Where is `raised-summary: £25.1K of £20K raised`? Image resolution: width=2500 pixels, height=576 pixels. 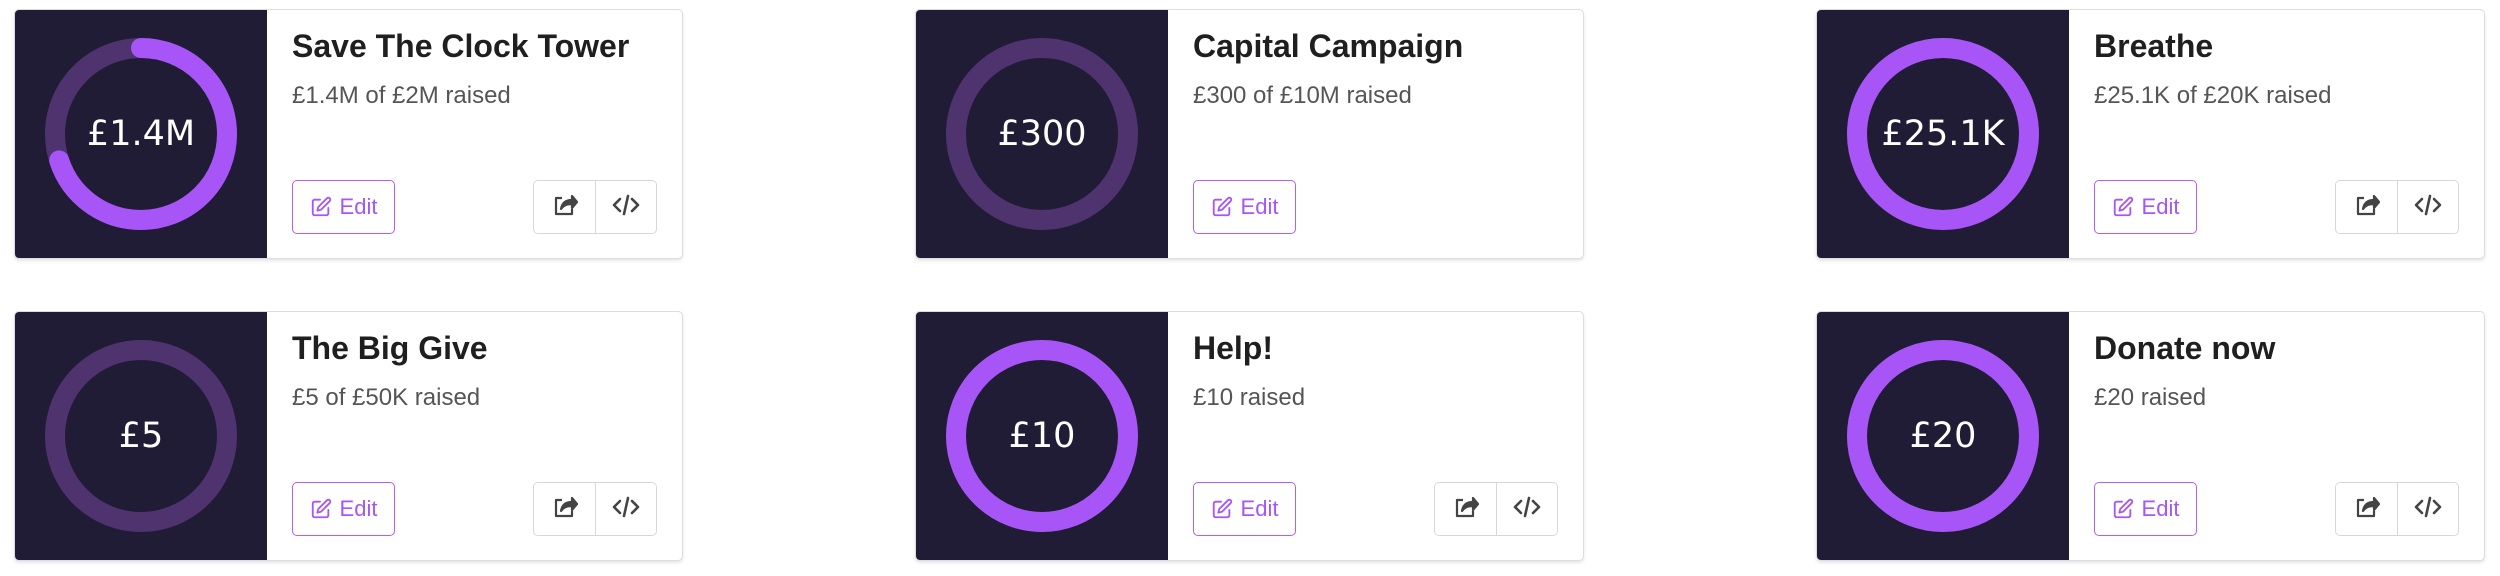
raised-summary: £25.1K of £20K raised is located at coordinates (2213, 95).